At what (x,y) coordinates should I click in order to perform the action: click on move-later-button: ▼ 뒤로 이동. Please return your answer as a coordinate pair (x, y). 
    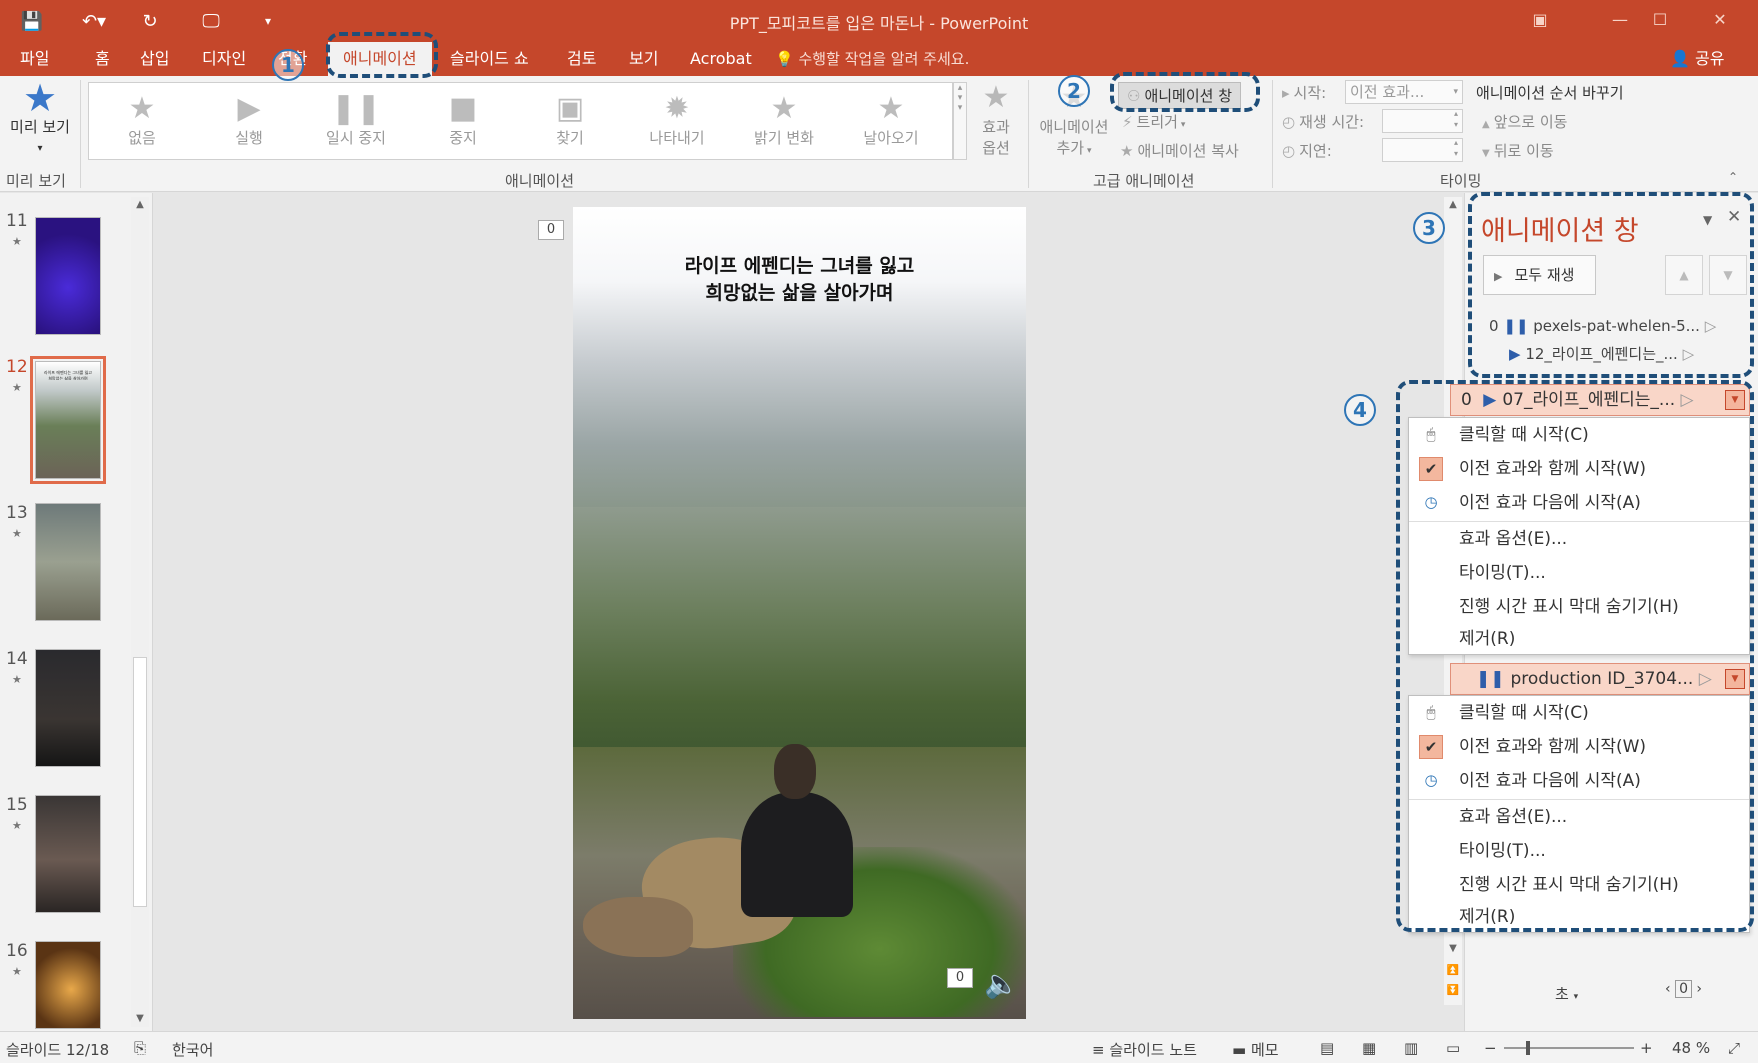
    Looking at the image, I should click on (1518, 150).